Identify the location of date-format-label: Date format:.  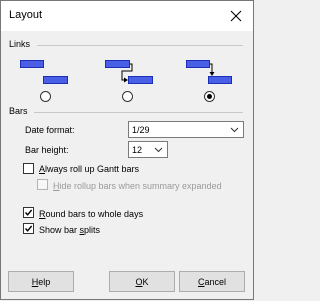
(50, 130).